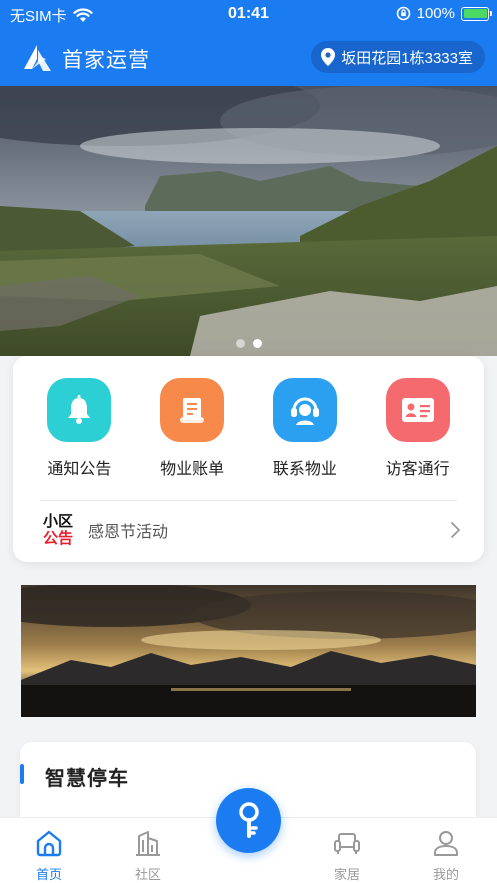 This screenshot has height=883, width=497. What do you see at coordinates (417, 469) in the screenshot?
I see `service-label: 访客通行` at bounding box center [417, 469].